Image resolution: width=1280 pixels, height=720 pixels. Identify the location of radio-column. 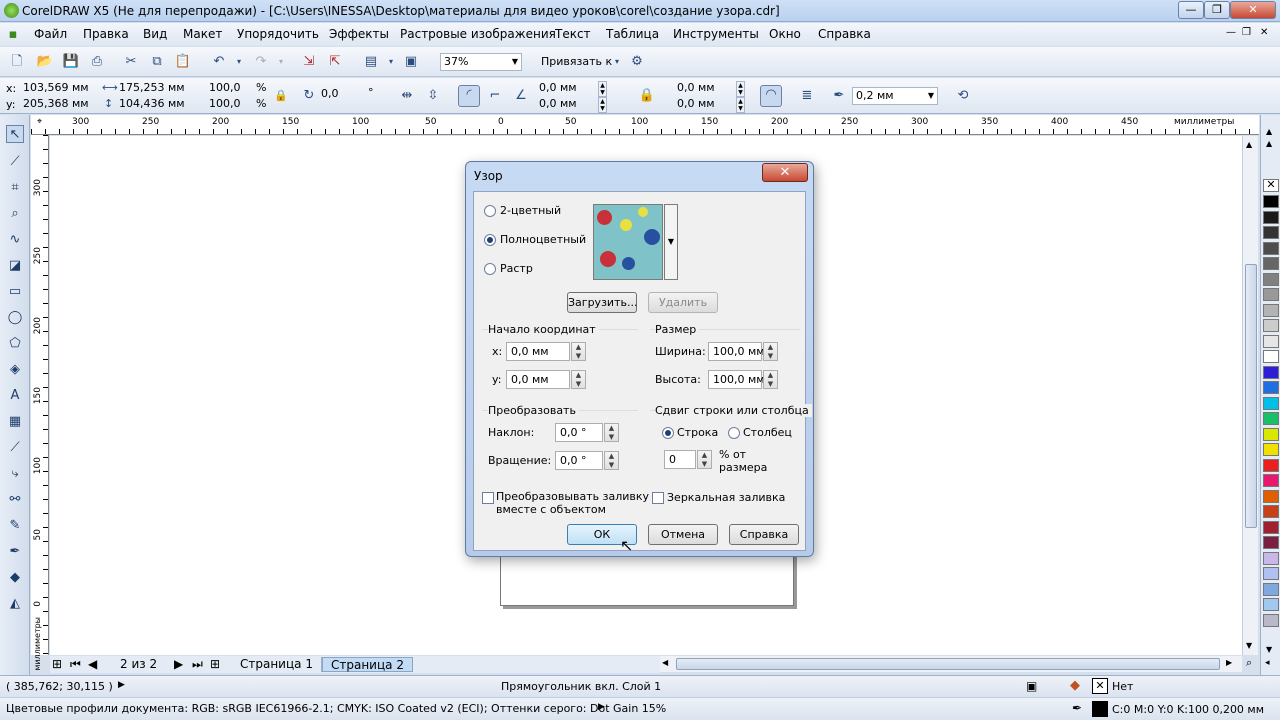
(734, 433).